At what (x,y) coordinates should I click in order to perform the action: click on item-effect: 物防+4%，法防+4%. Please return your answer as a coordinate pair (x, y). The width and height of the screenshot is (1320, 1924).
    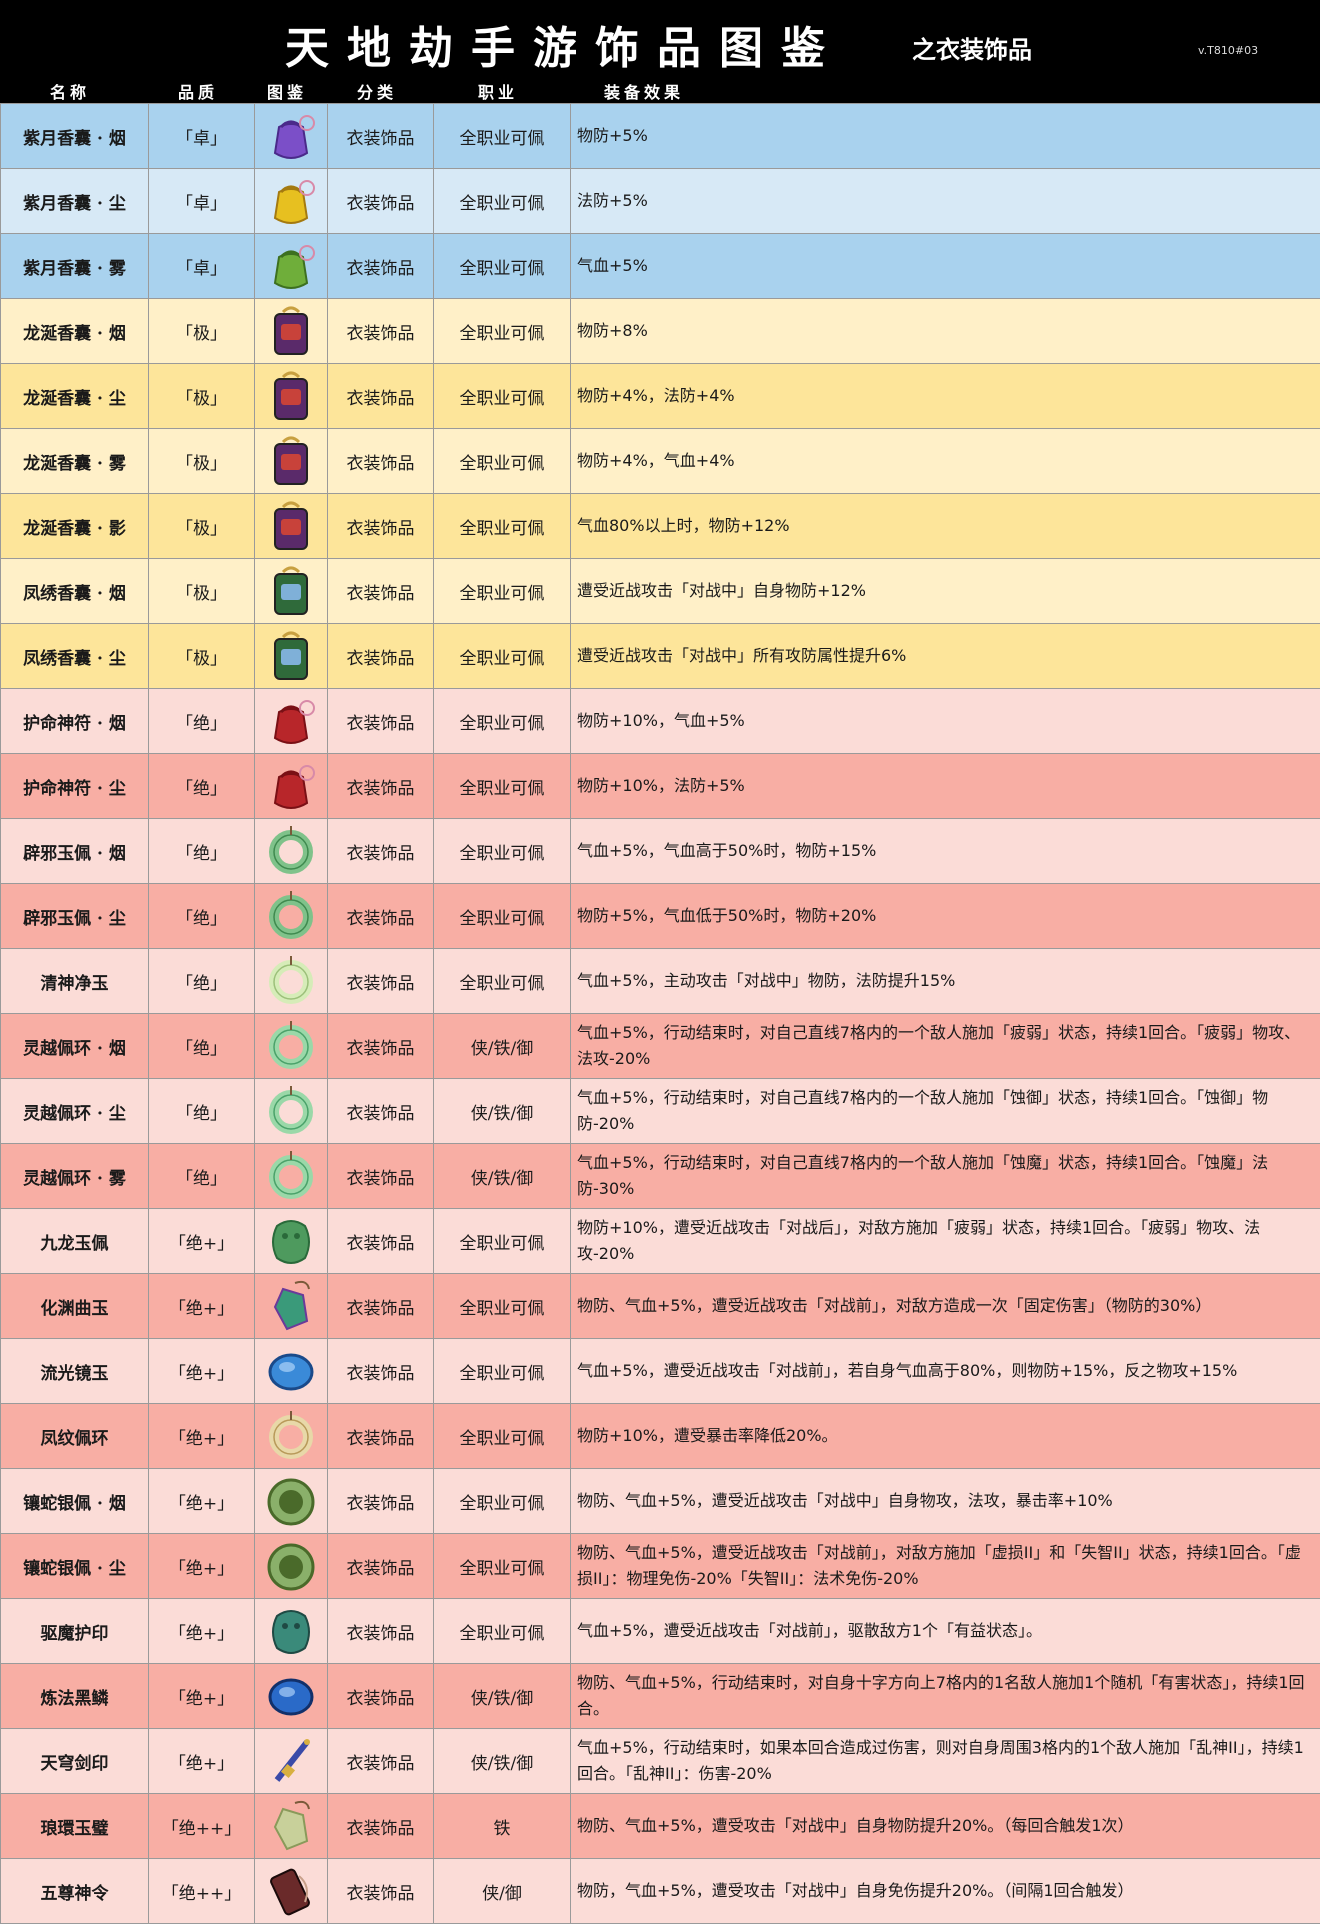
    Looking at the image, I should click on (945, 396).